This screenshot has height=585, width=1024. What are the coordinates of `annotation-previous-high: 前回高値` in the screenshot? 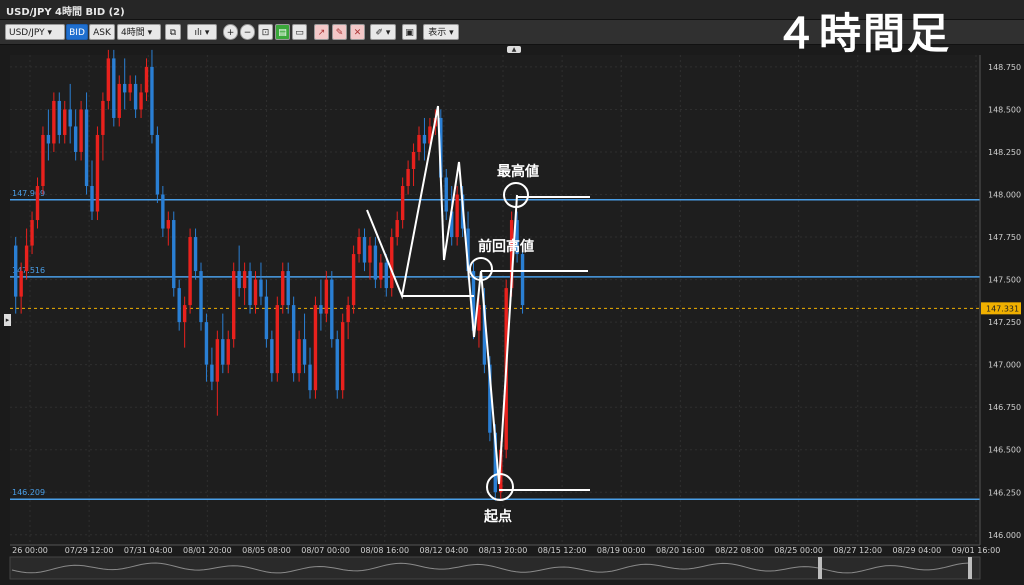 It's located at (506, 246).